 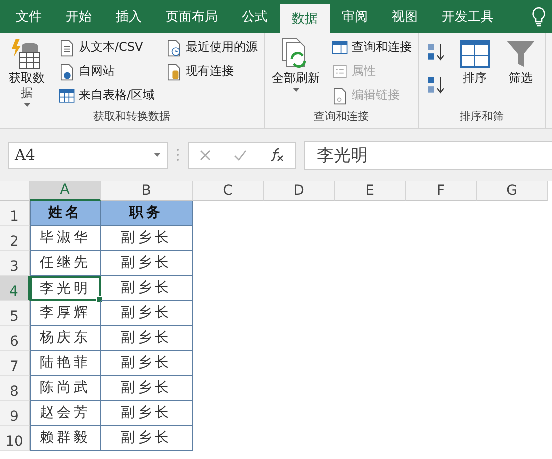 What do you see at coordinates (15, 313) in the screenshot?
I see `row-header: 5` at bounding box center [15, 313].